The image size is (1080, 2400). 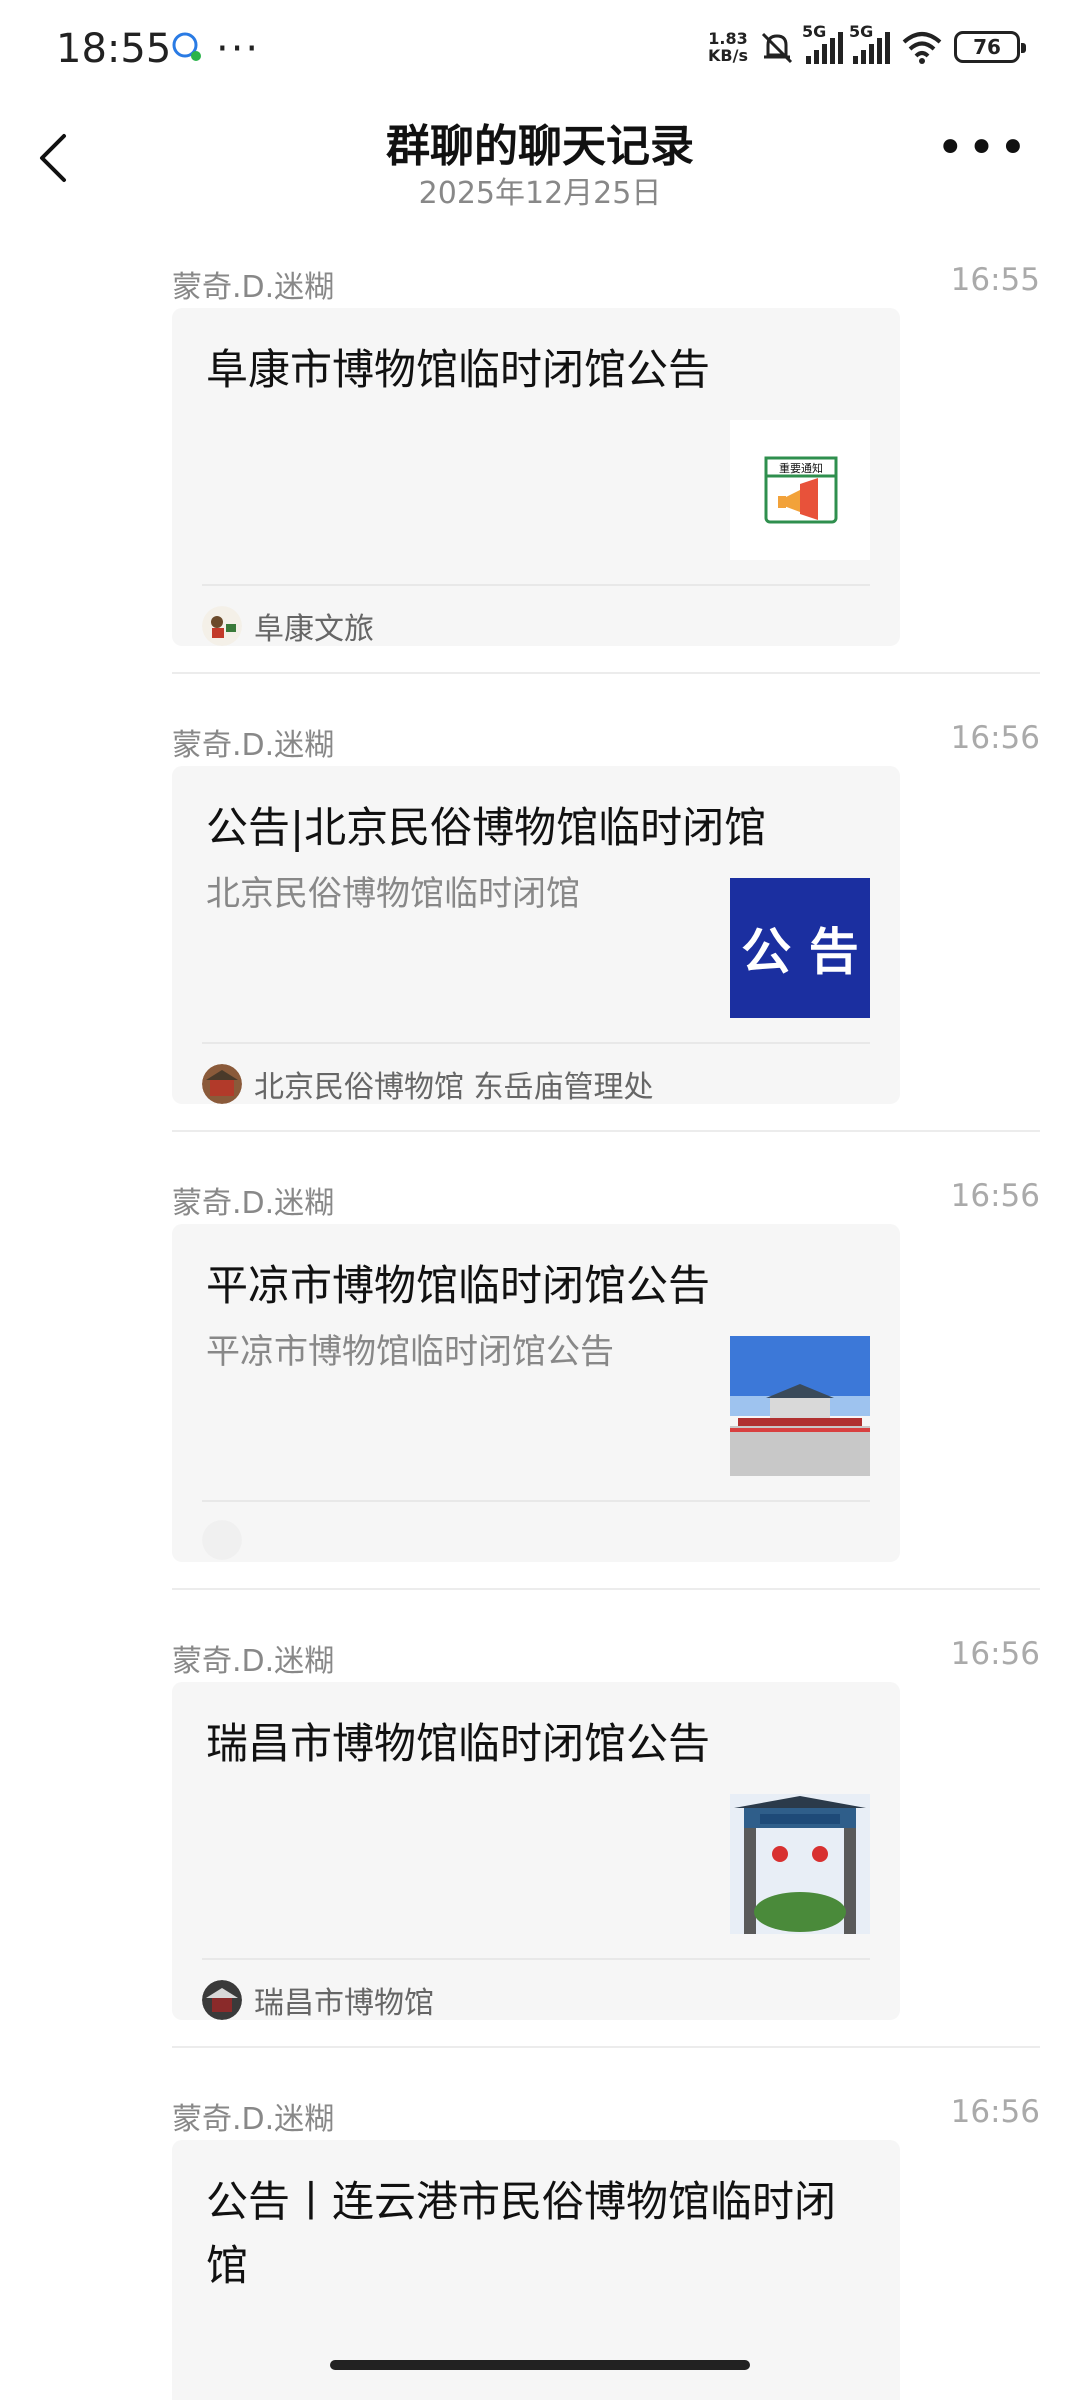 What do you see at coordinates (238, 49) in the screenshot?
I see `more-notifications-icon: ···` at bounding box center [238, 49].